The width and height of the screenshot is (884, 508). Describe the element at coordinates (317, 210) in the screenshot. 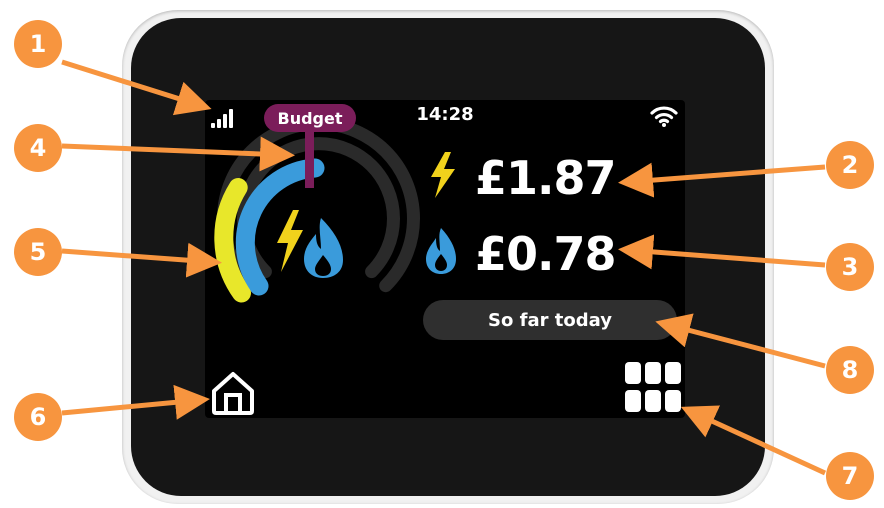

I see `usage-gauge` at that location.